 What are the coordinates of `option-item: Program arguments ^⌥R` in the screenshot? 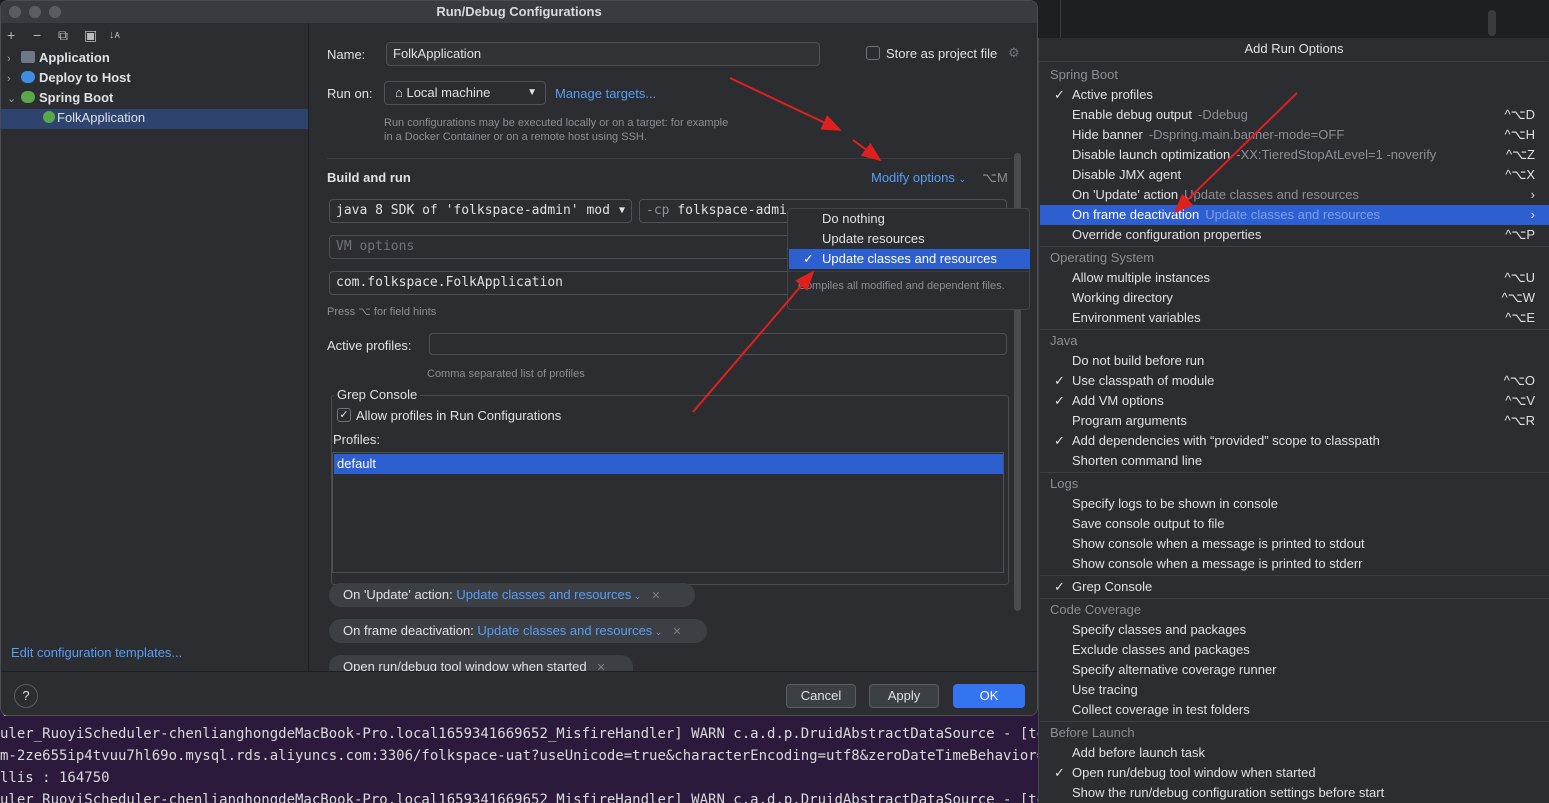 It's located at (1294, 421).